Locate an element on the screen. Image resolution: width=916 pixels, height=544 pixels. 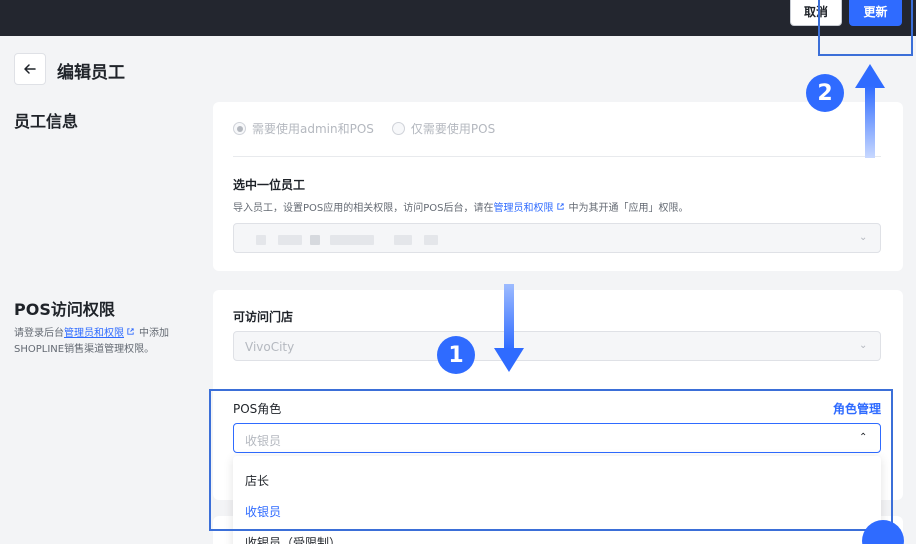
store-select-value: VivoCity is located at coordinates (270, 347).